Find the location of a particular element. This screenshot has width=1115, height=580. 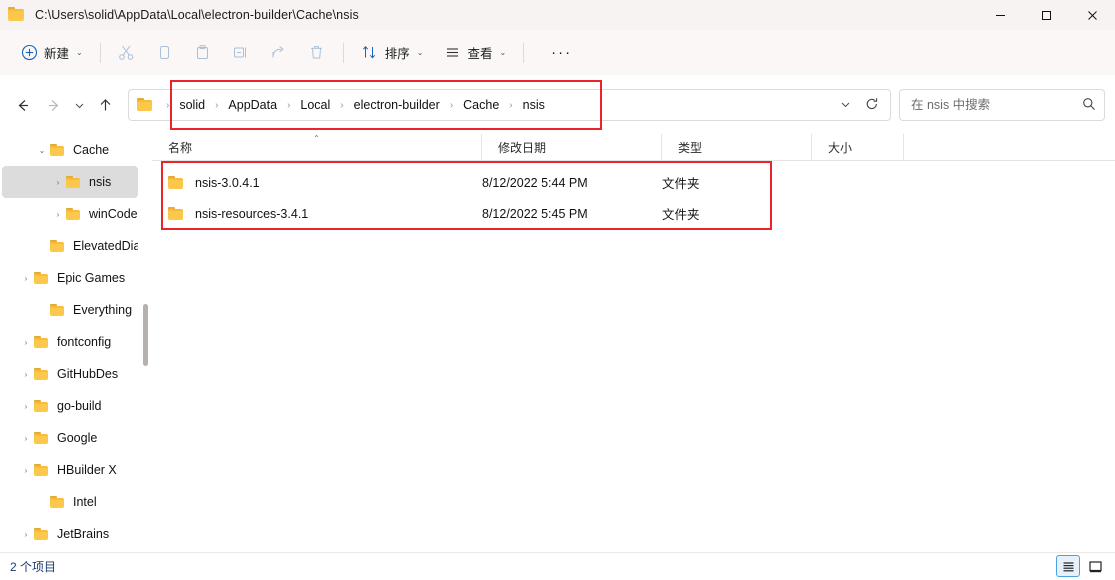

sidebar-item-nsis: › nsis is located at coordinates (70, 182).